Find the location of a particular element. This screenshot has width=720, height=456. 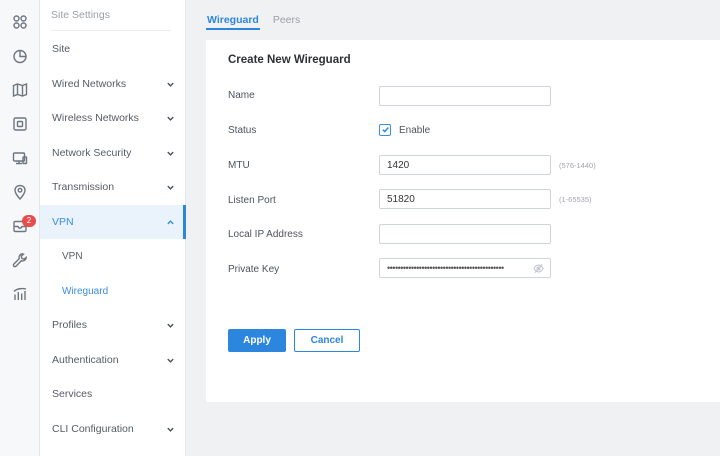

map-icon is located at coordinates (20, 92).